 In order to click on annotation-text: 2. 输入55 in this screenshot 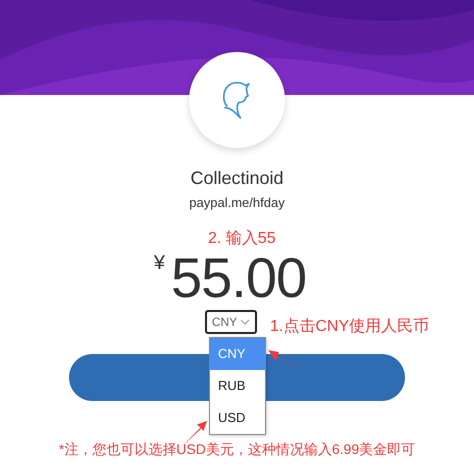, I will do `click(242, 238)`.